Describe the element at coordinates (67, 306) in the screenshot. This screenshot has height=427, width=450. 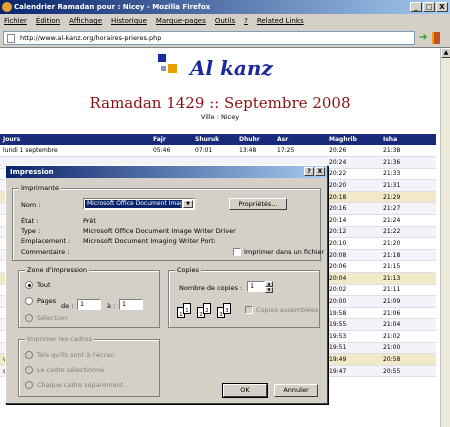
I see `range-from-label: de :` at that location.